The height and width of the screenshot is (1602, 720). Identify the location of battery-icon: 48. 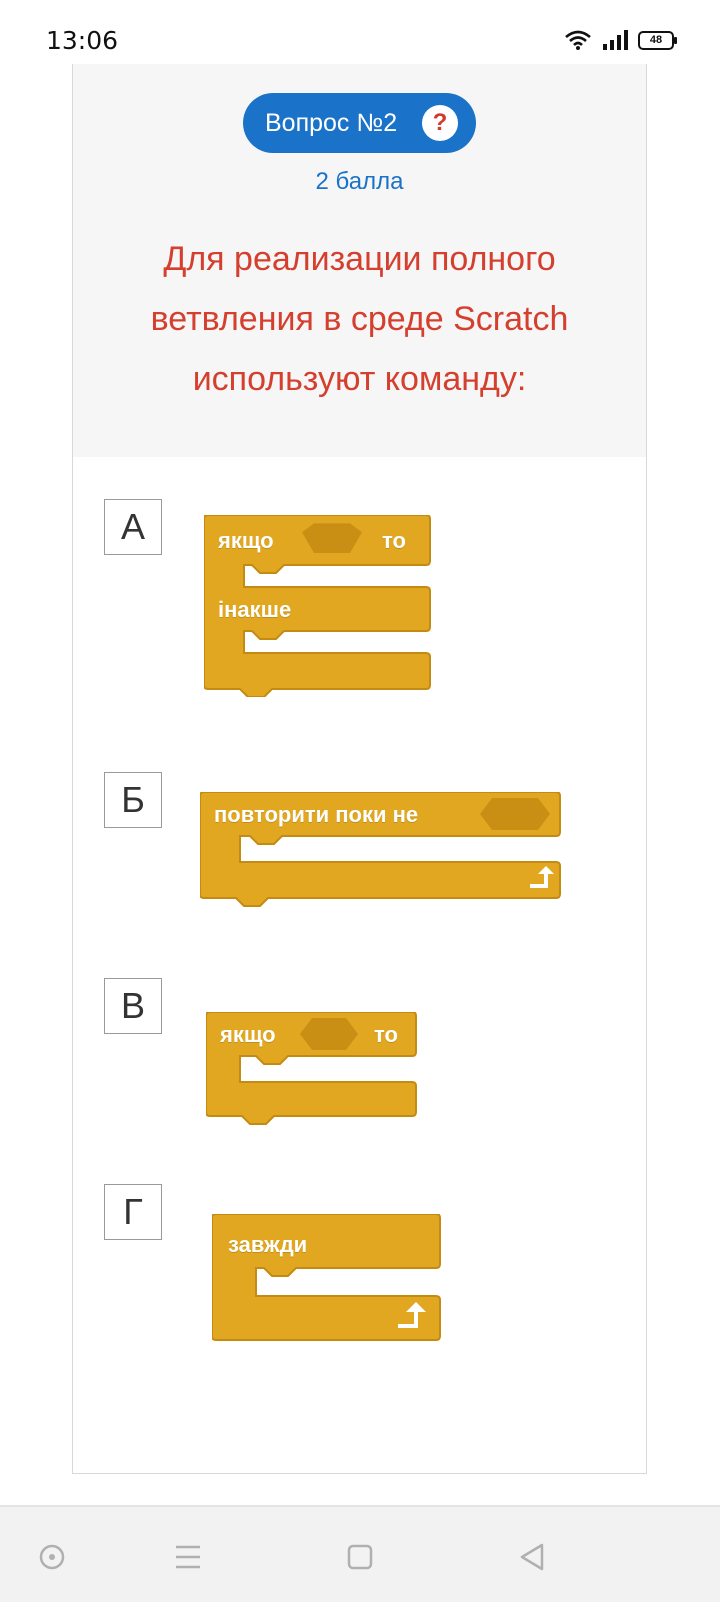
(657, 40).